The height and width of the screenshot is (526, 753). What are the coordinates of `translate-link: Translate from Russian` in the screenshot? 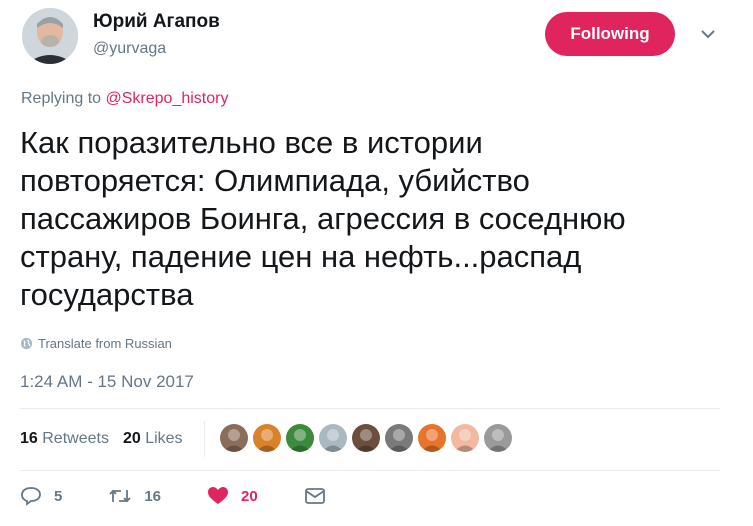 It's located at (96, 343).